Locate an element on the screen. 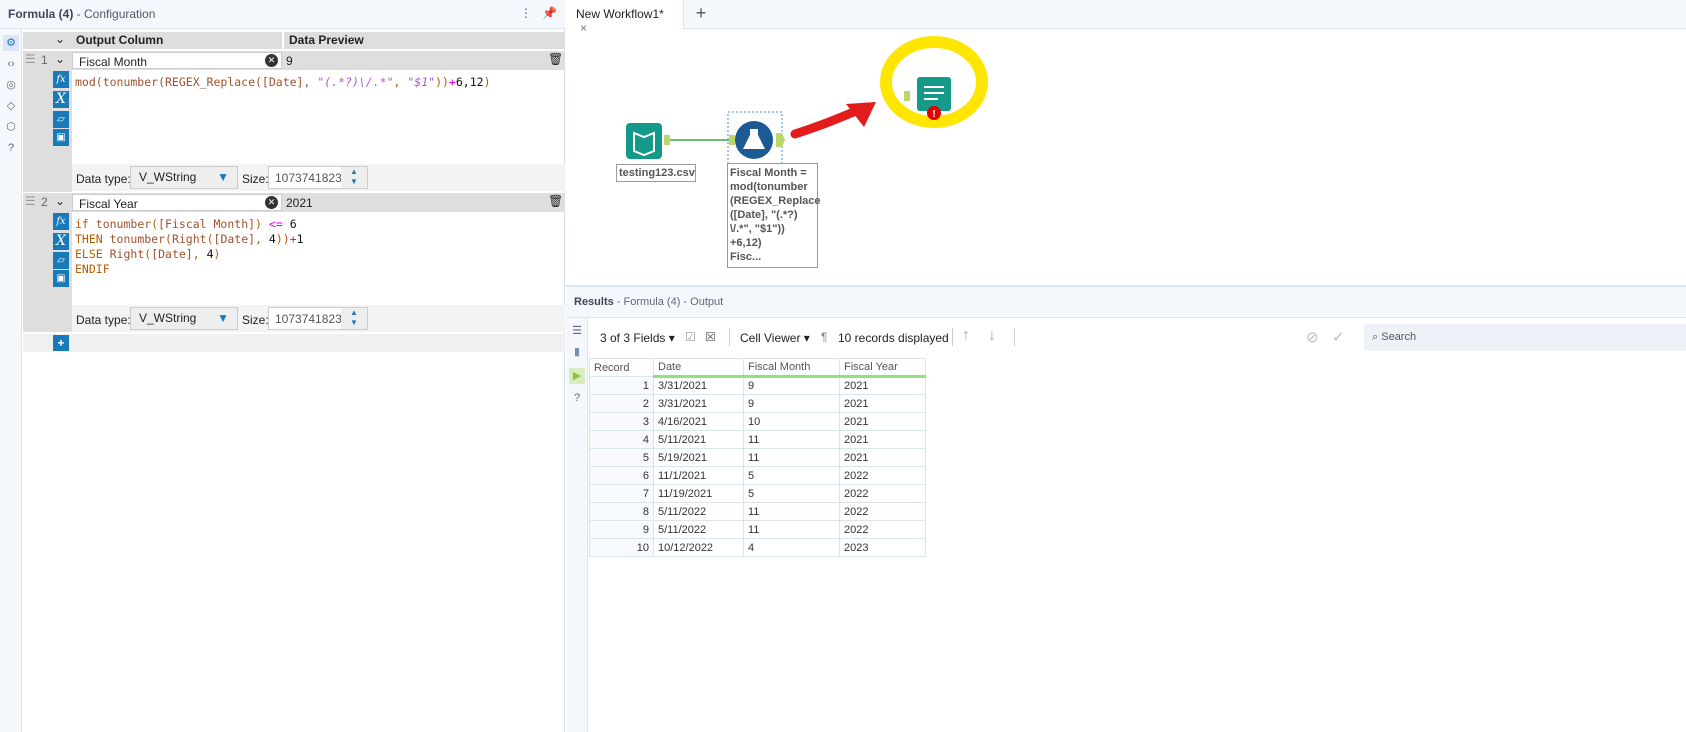  table-row: 5 5/19/2021 11 2021 is located at coordinates (757, 457).